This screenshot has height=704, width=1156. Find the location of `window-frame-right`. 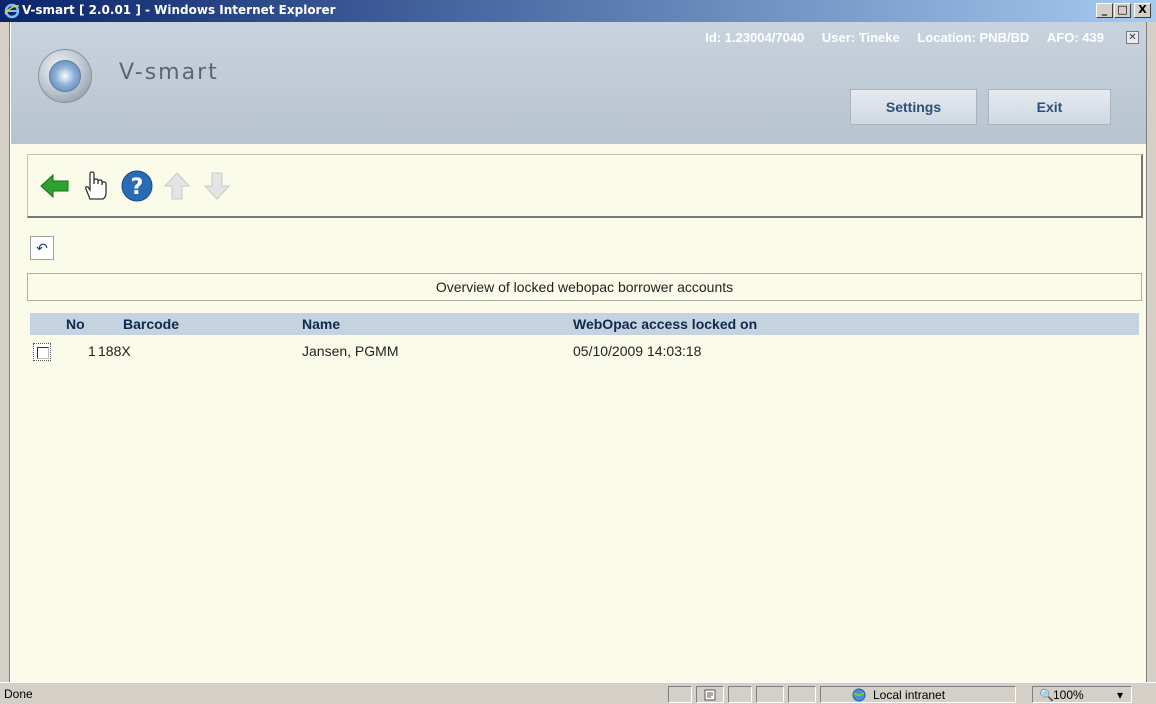

window-frame-right is located at coordinates (1151, 352).